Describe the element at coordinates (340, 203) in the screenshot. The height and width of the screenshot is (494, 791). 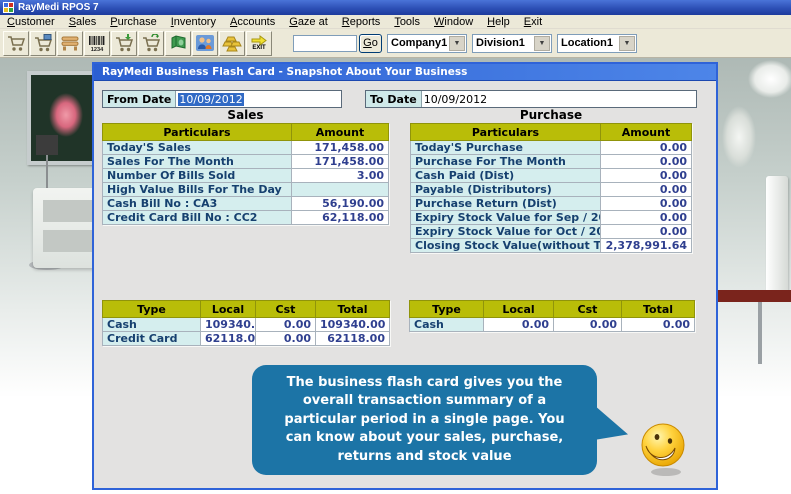
I see `amount-cell: 56,190.00` at that location.